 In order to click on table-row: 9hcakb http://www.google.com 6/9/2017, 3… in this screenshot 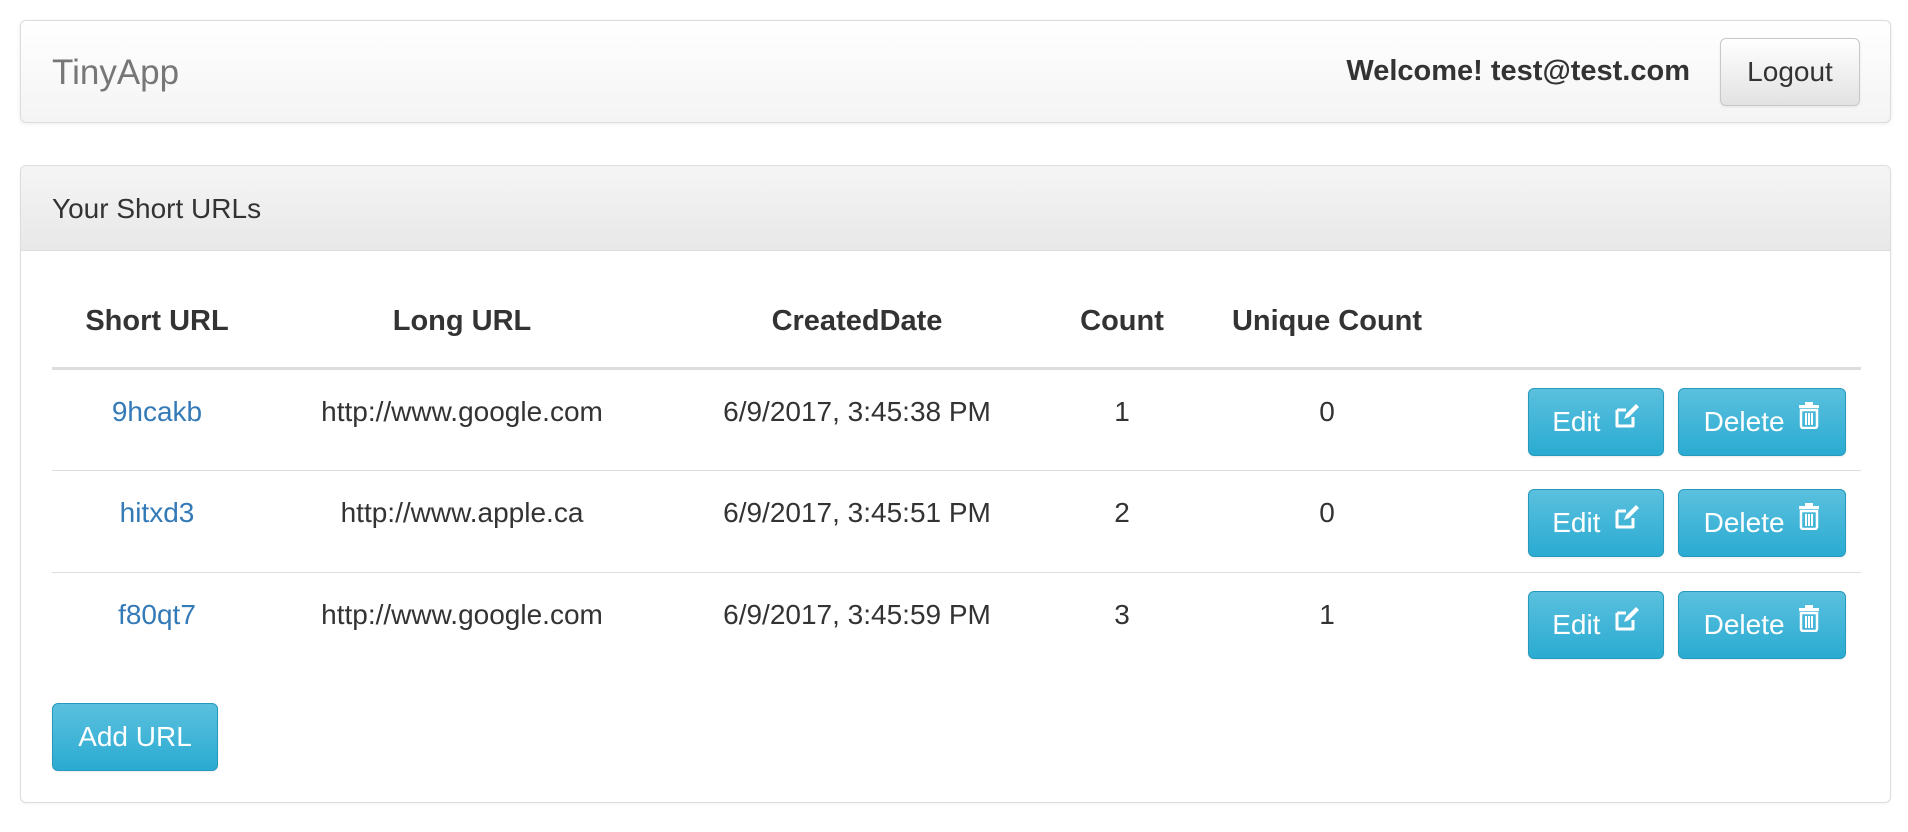, I will do `click(956, 419)`.